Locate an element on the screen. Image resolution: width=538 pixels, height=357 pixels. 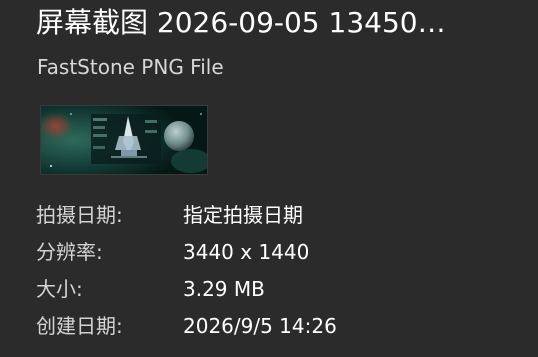
property-label: 分辨率: is located at coordinates (69, 252).